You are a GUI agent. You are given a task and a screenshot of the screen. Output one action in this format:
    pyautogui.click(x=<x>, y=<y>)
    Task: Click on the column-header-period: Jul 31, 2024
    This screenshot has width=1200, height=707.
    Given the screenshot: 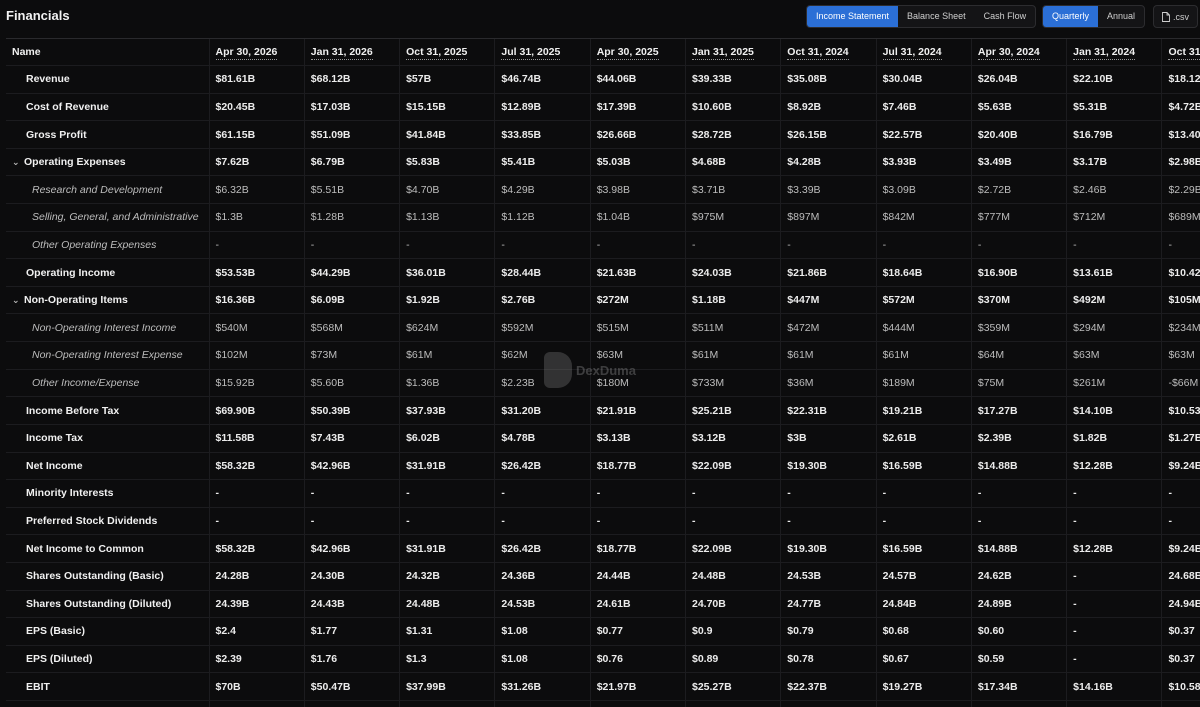 What is the action you would take?
    pyautogui.click(x=923, y=52)
    